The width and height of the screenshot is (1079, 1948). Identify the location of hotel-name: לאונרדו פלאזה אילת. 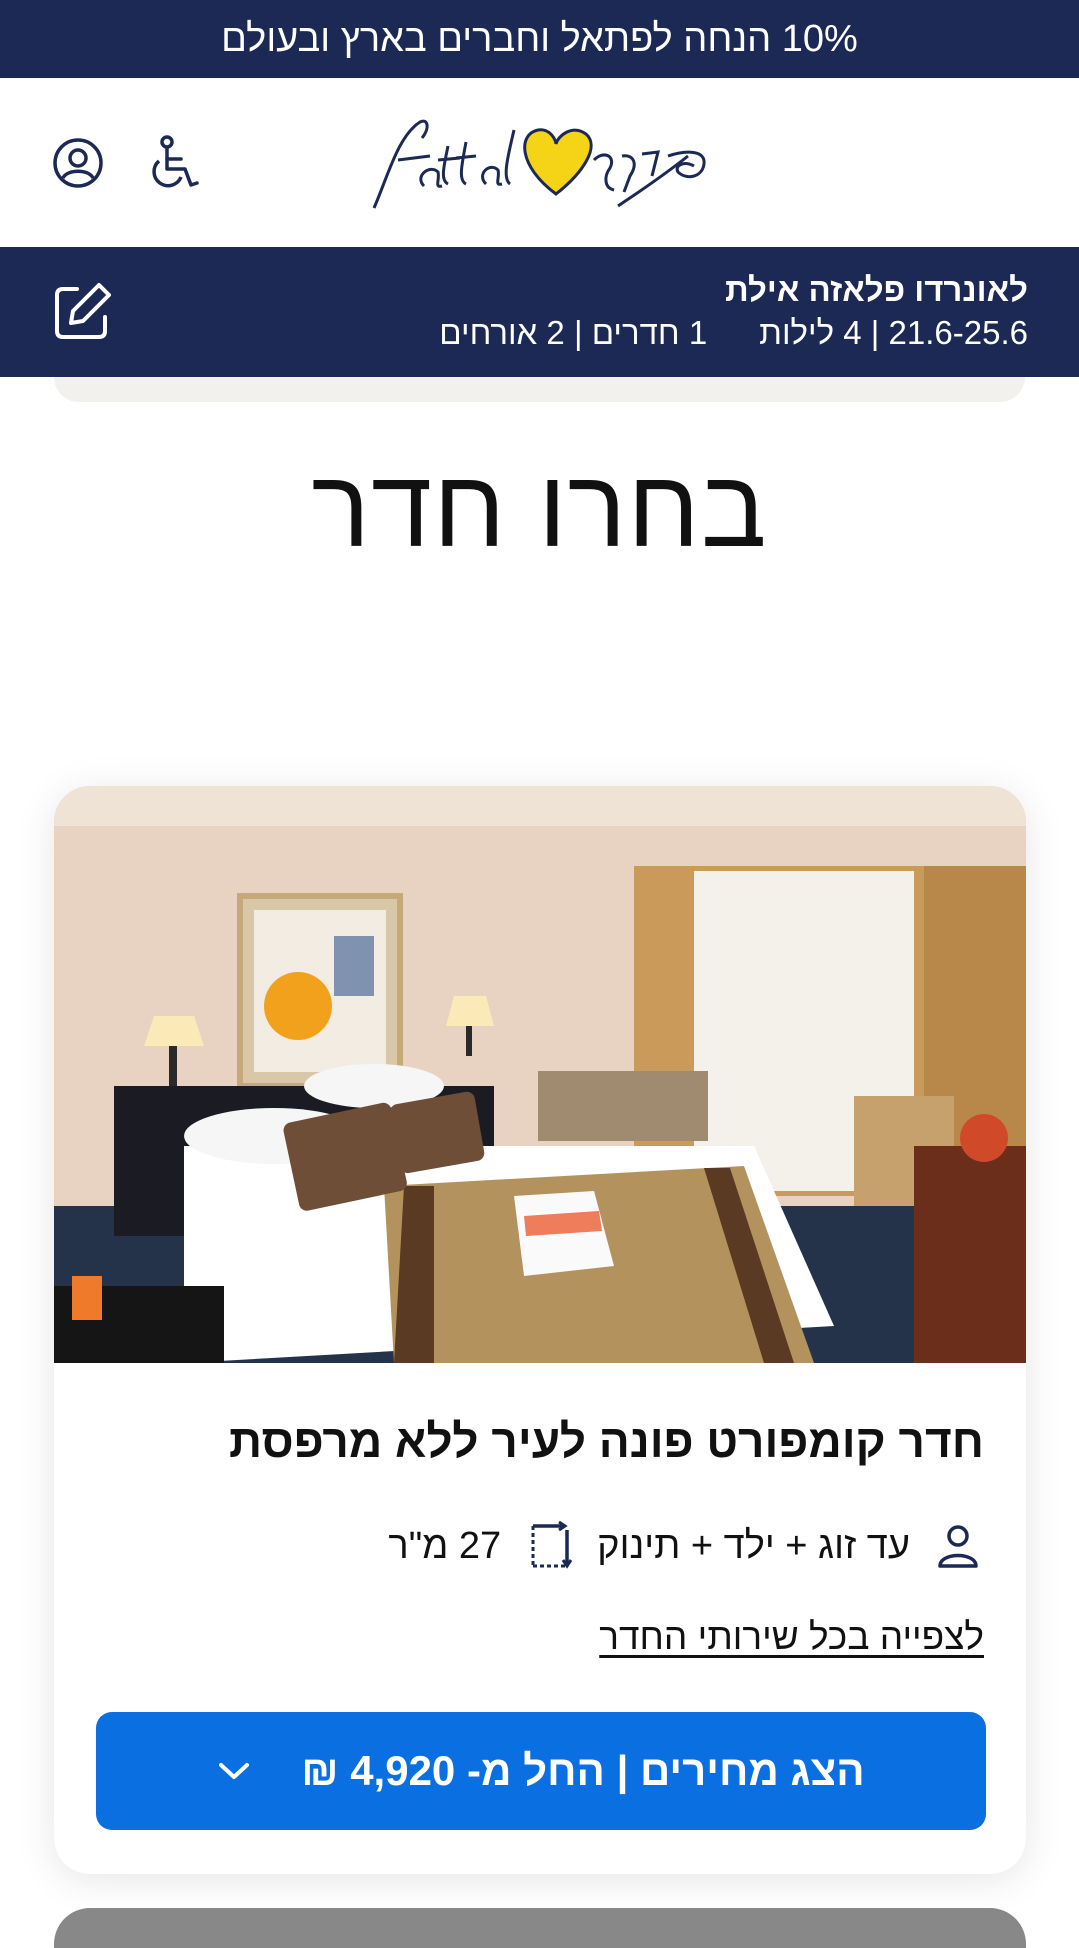
(876, 289).